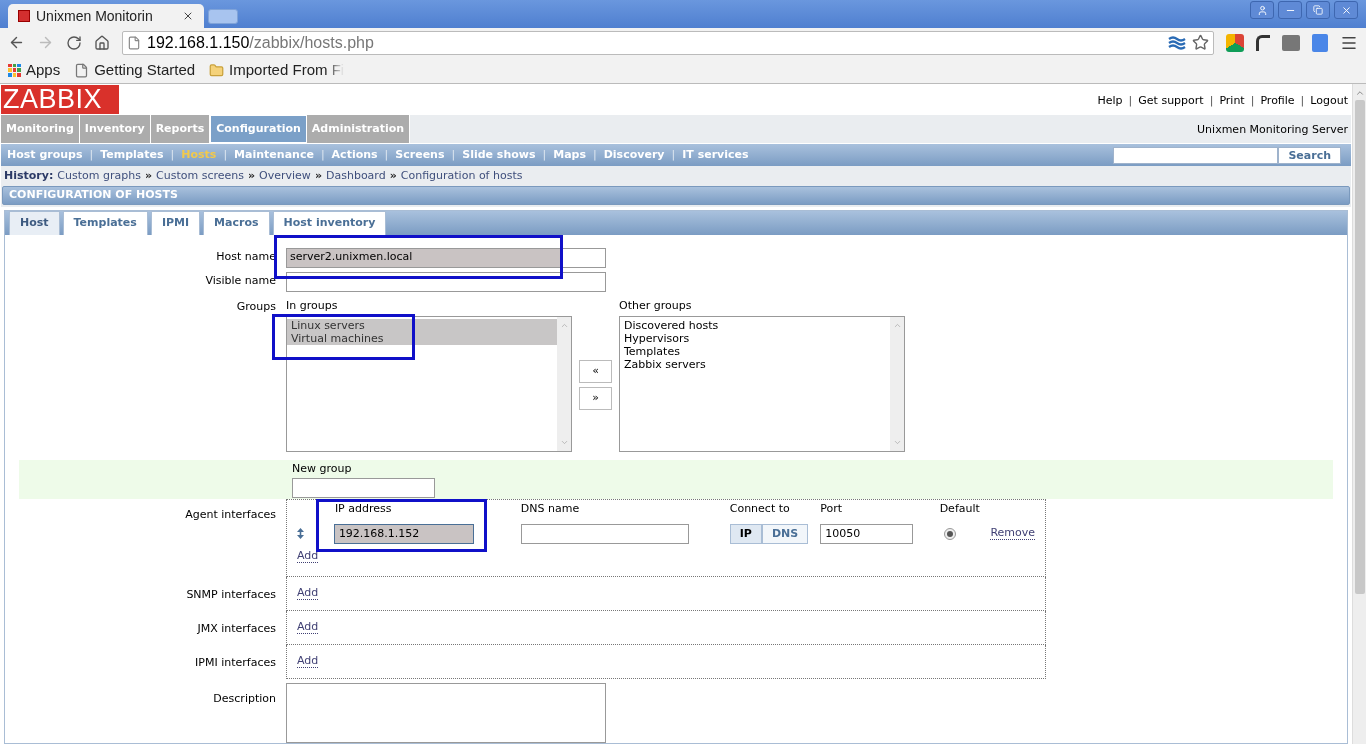  I want to click on breadcrumb-link: Custom screens, so click(200, 176).